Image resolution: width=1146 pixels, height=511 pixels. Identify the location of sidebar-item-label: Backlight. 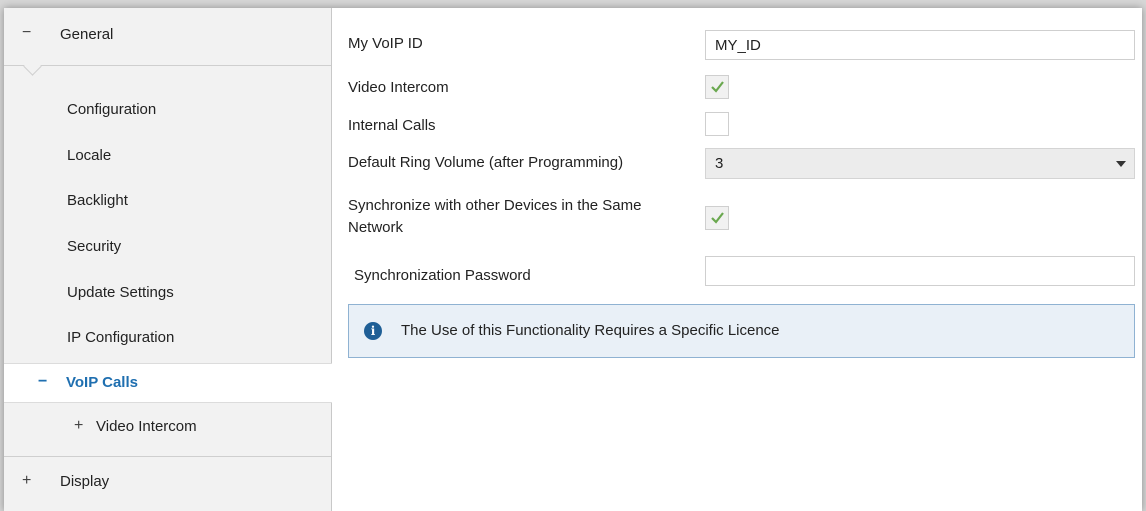
(97, 200).